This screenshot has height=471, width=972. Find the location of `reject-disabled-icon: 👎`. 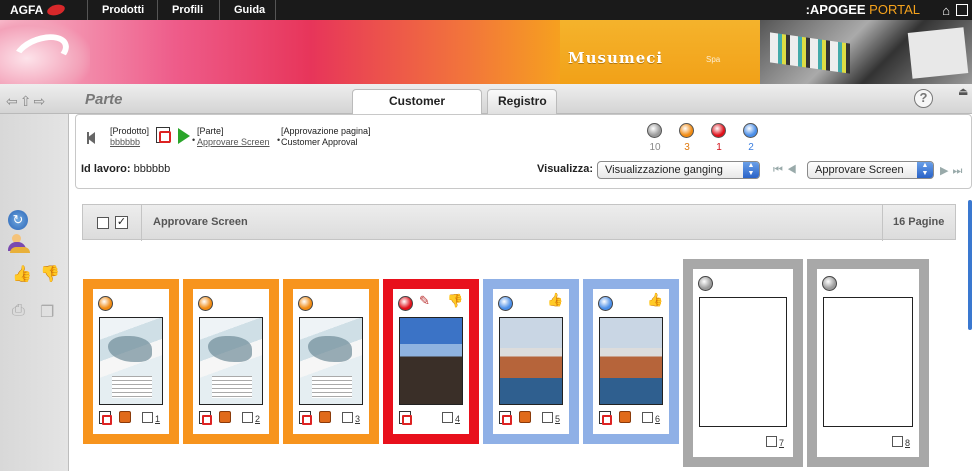

reject-disabled-icon: 👎 is located at coordinates (50, 274).